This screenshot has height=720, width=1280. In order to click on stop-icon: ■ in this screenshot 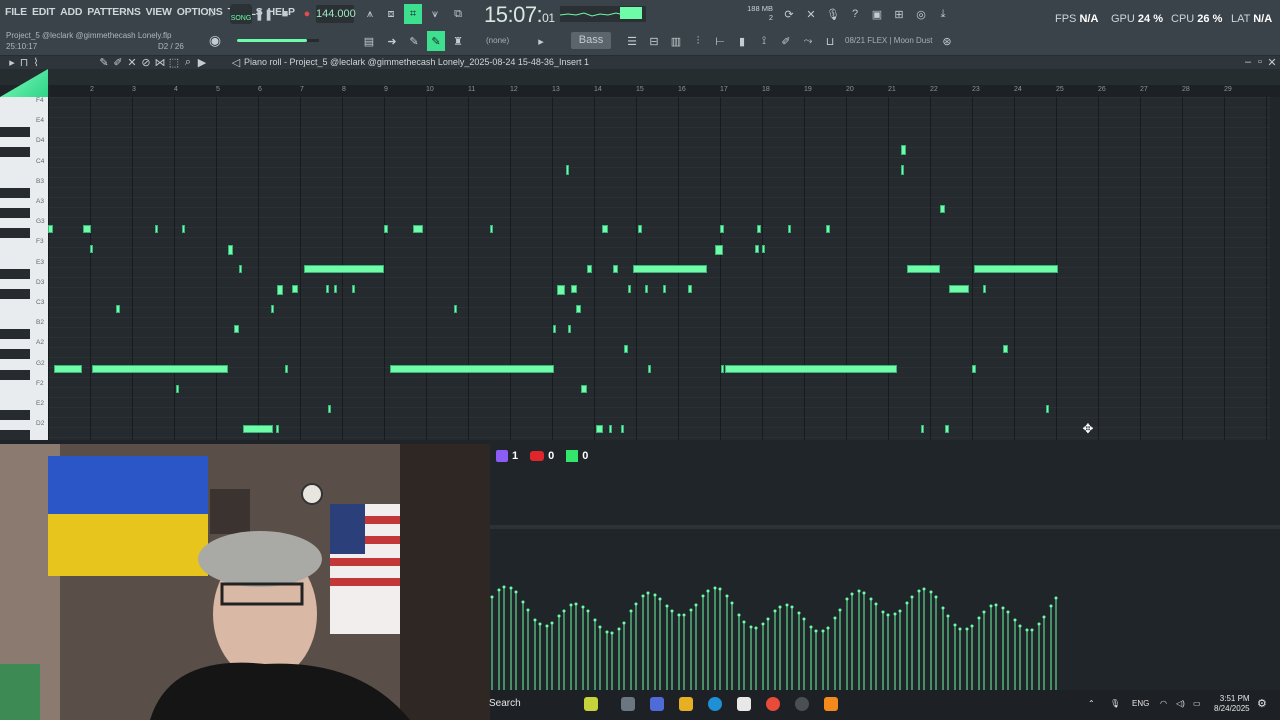, I will do `click(285, 14)`.